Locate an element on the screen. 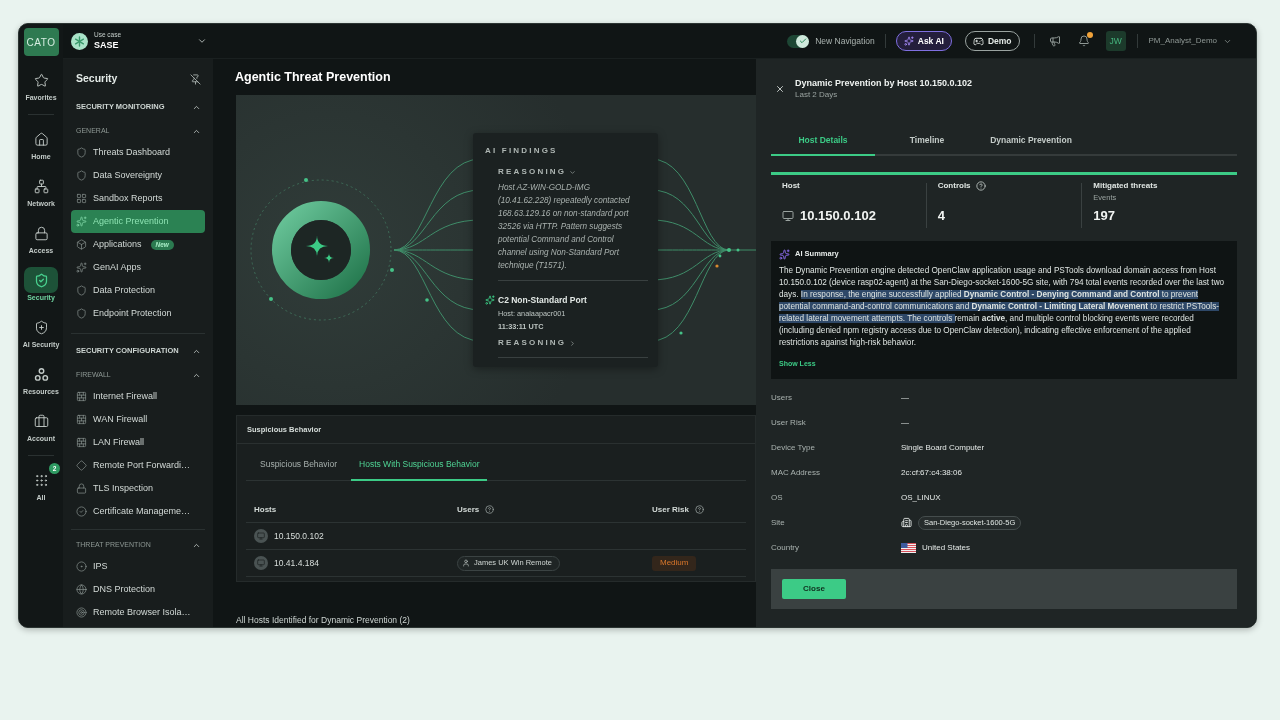 The image size is (1280, 720). nav-item: Data Sovereignty is located at coordinates (138, 175).